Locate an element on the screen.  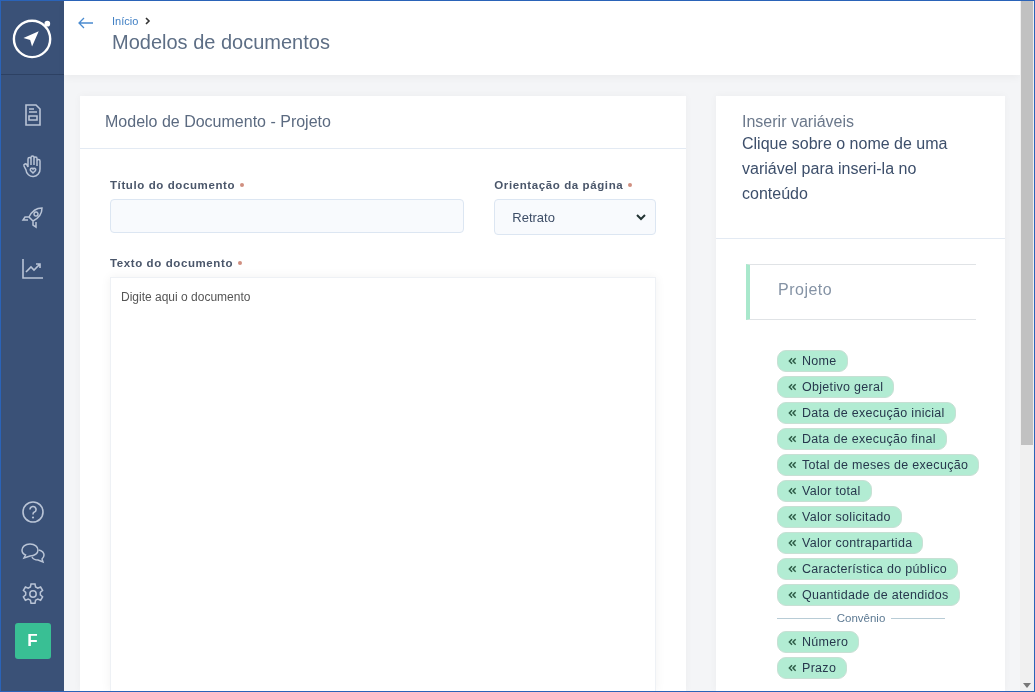
settings-icon is located at coordinates (32, 594).